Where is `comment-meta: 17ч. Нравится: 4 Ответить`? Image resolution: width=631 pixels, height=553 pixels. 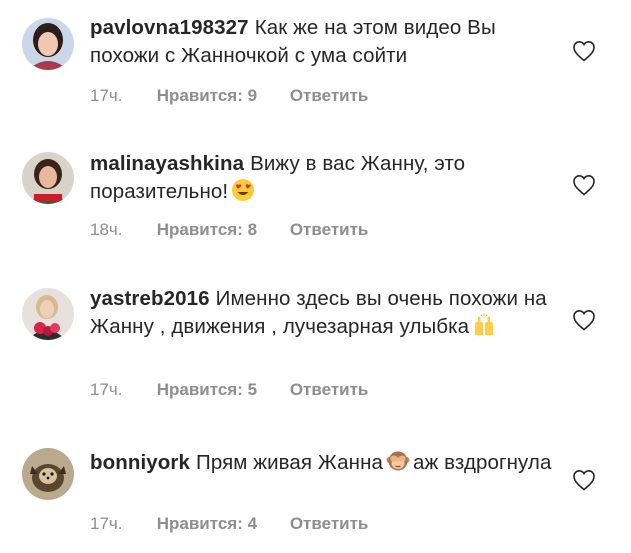 comment-meta: 17ч. Нравится: 4 Ответить is located at coordinates (229, 524).